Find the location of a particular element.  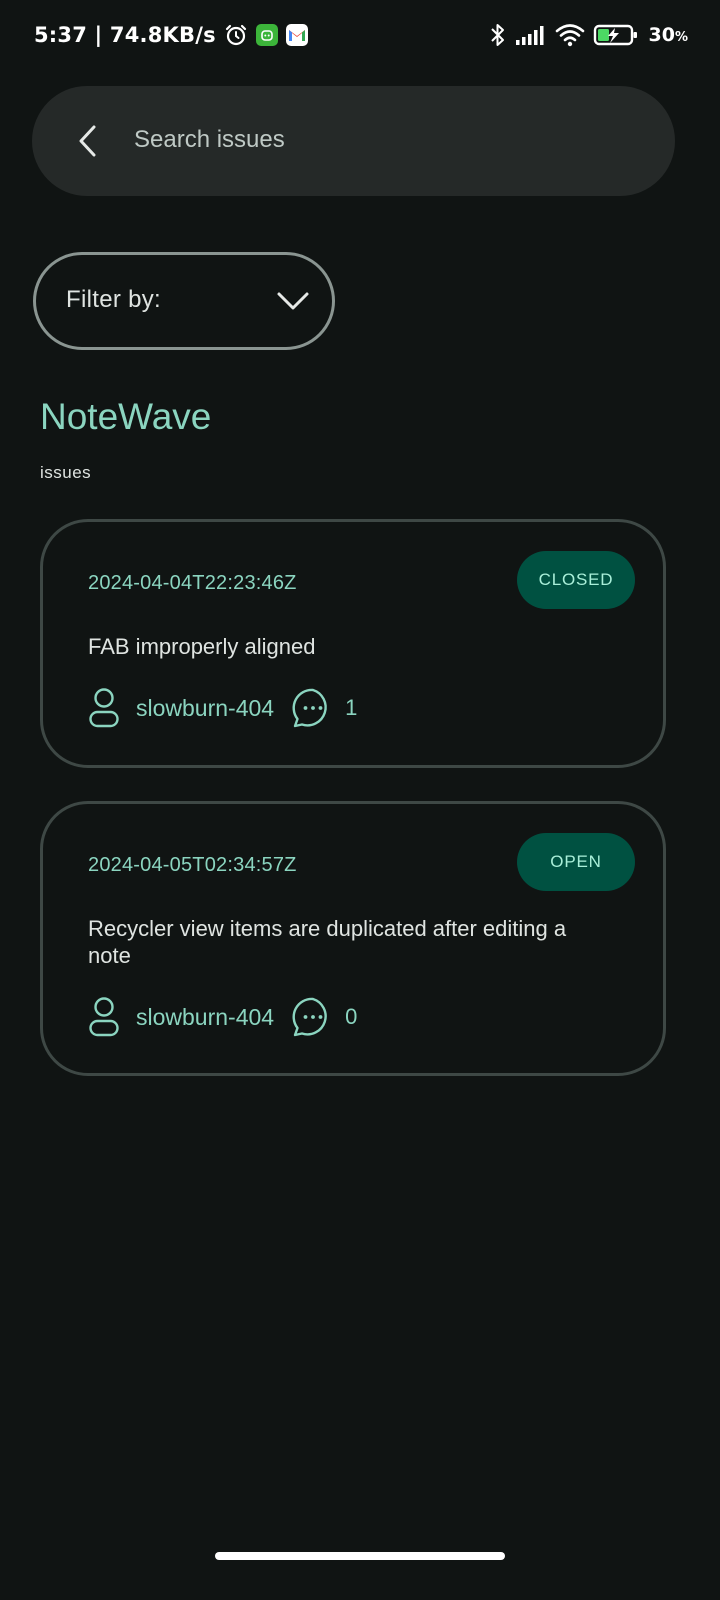

nav-gesture-handle is located at coordinates (360, 1556).